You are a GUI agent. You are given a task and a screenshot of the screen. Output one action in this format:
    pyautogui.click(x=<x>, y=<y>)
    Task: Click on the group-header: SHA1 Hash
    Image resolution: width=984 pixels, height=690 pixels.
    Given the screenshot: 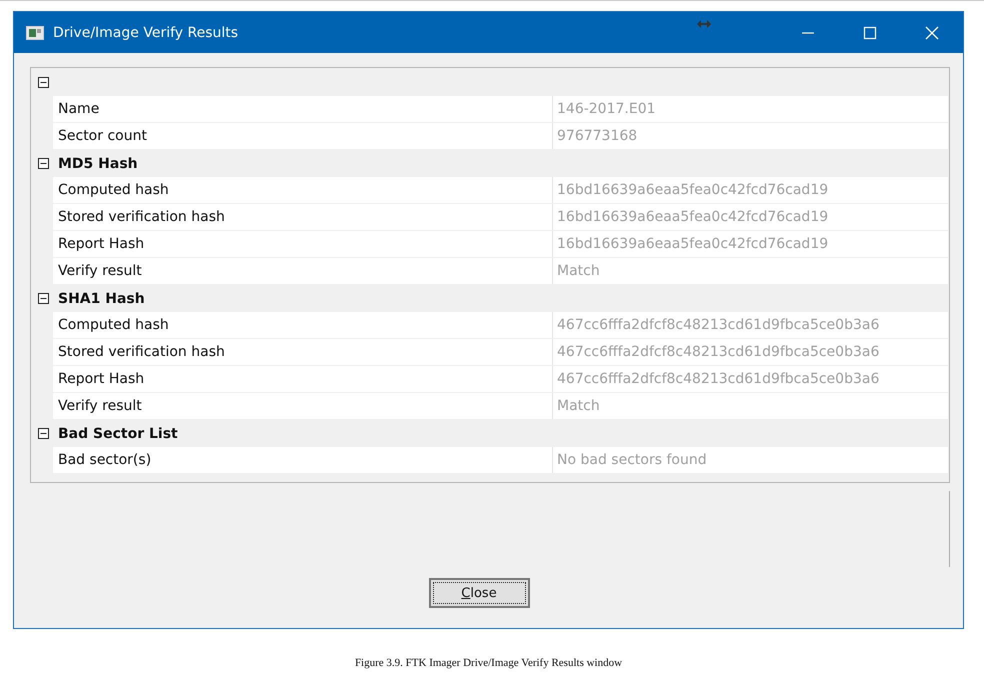 What is the action you would take?
    pyautogui.click(x=101, y=298)
    